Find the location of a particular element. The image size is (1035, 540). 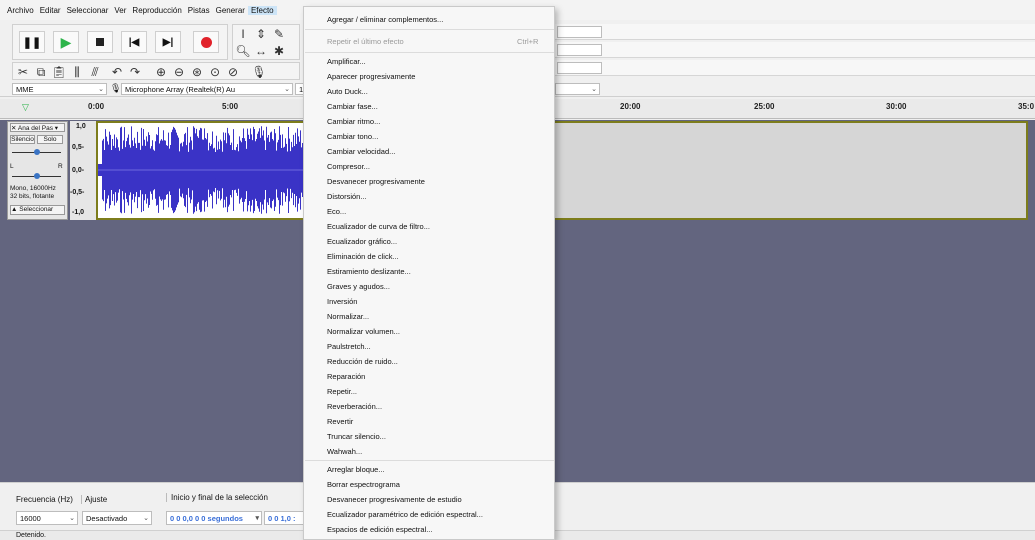

selection-tool-icon: I is located at coordinates (243, 34).